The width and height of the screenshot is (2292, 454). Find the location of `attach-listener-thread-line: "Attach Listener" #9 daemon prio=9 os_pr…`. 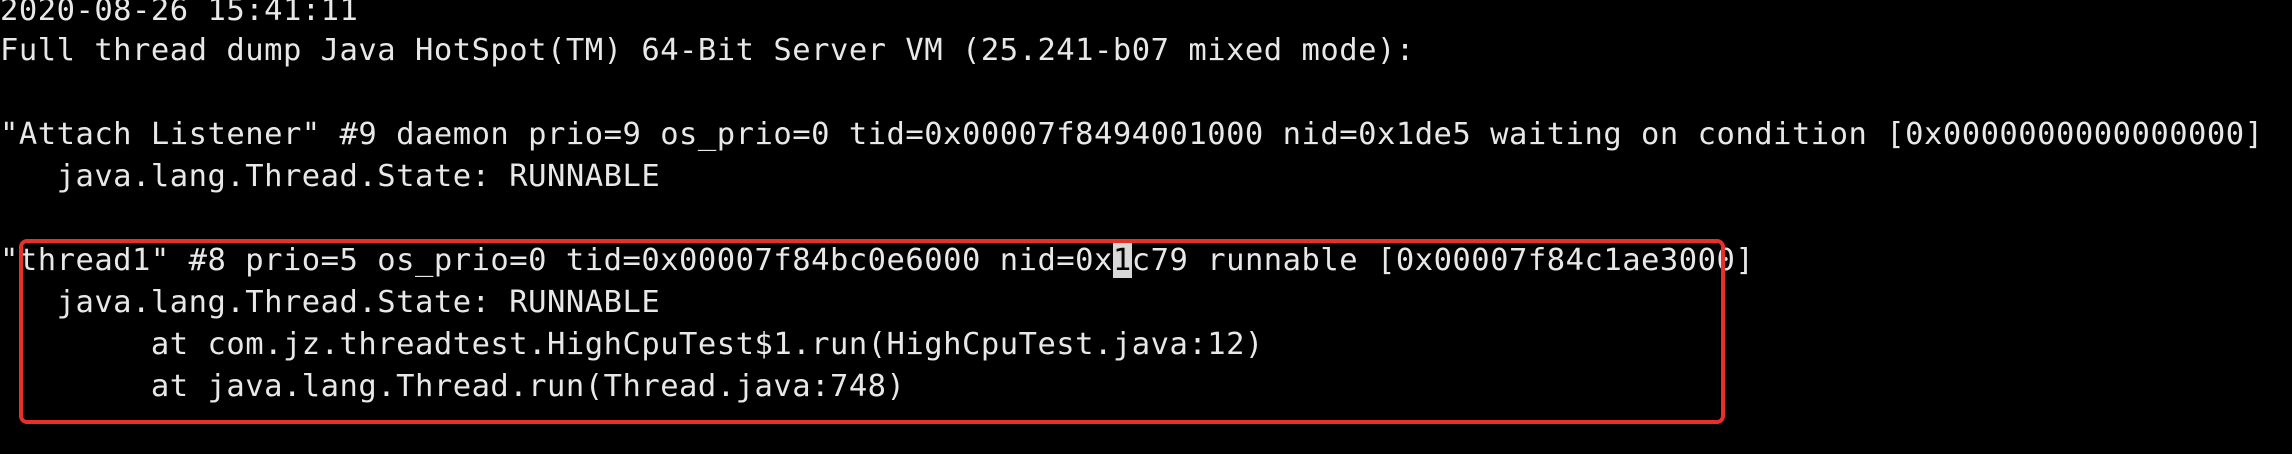

attach-listener-thread-line: "Attach Listener" #9 daemon prio=9 os_pr… is located at coordinates (1132, 134).